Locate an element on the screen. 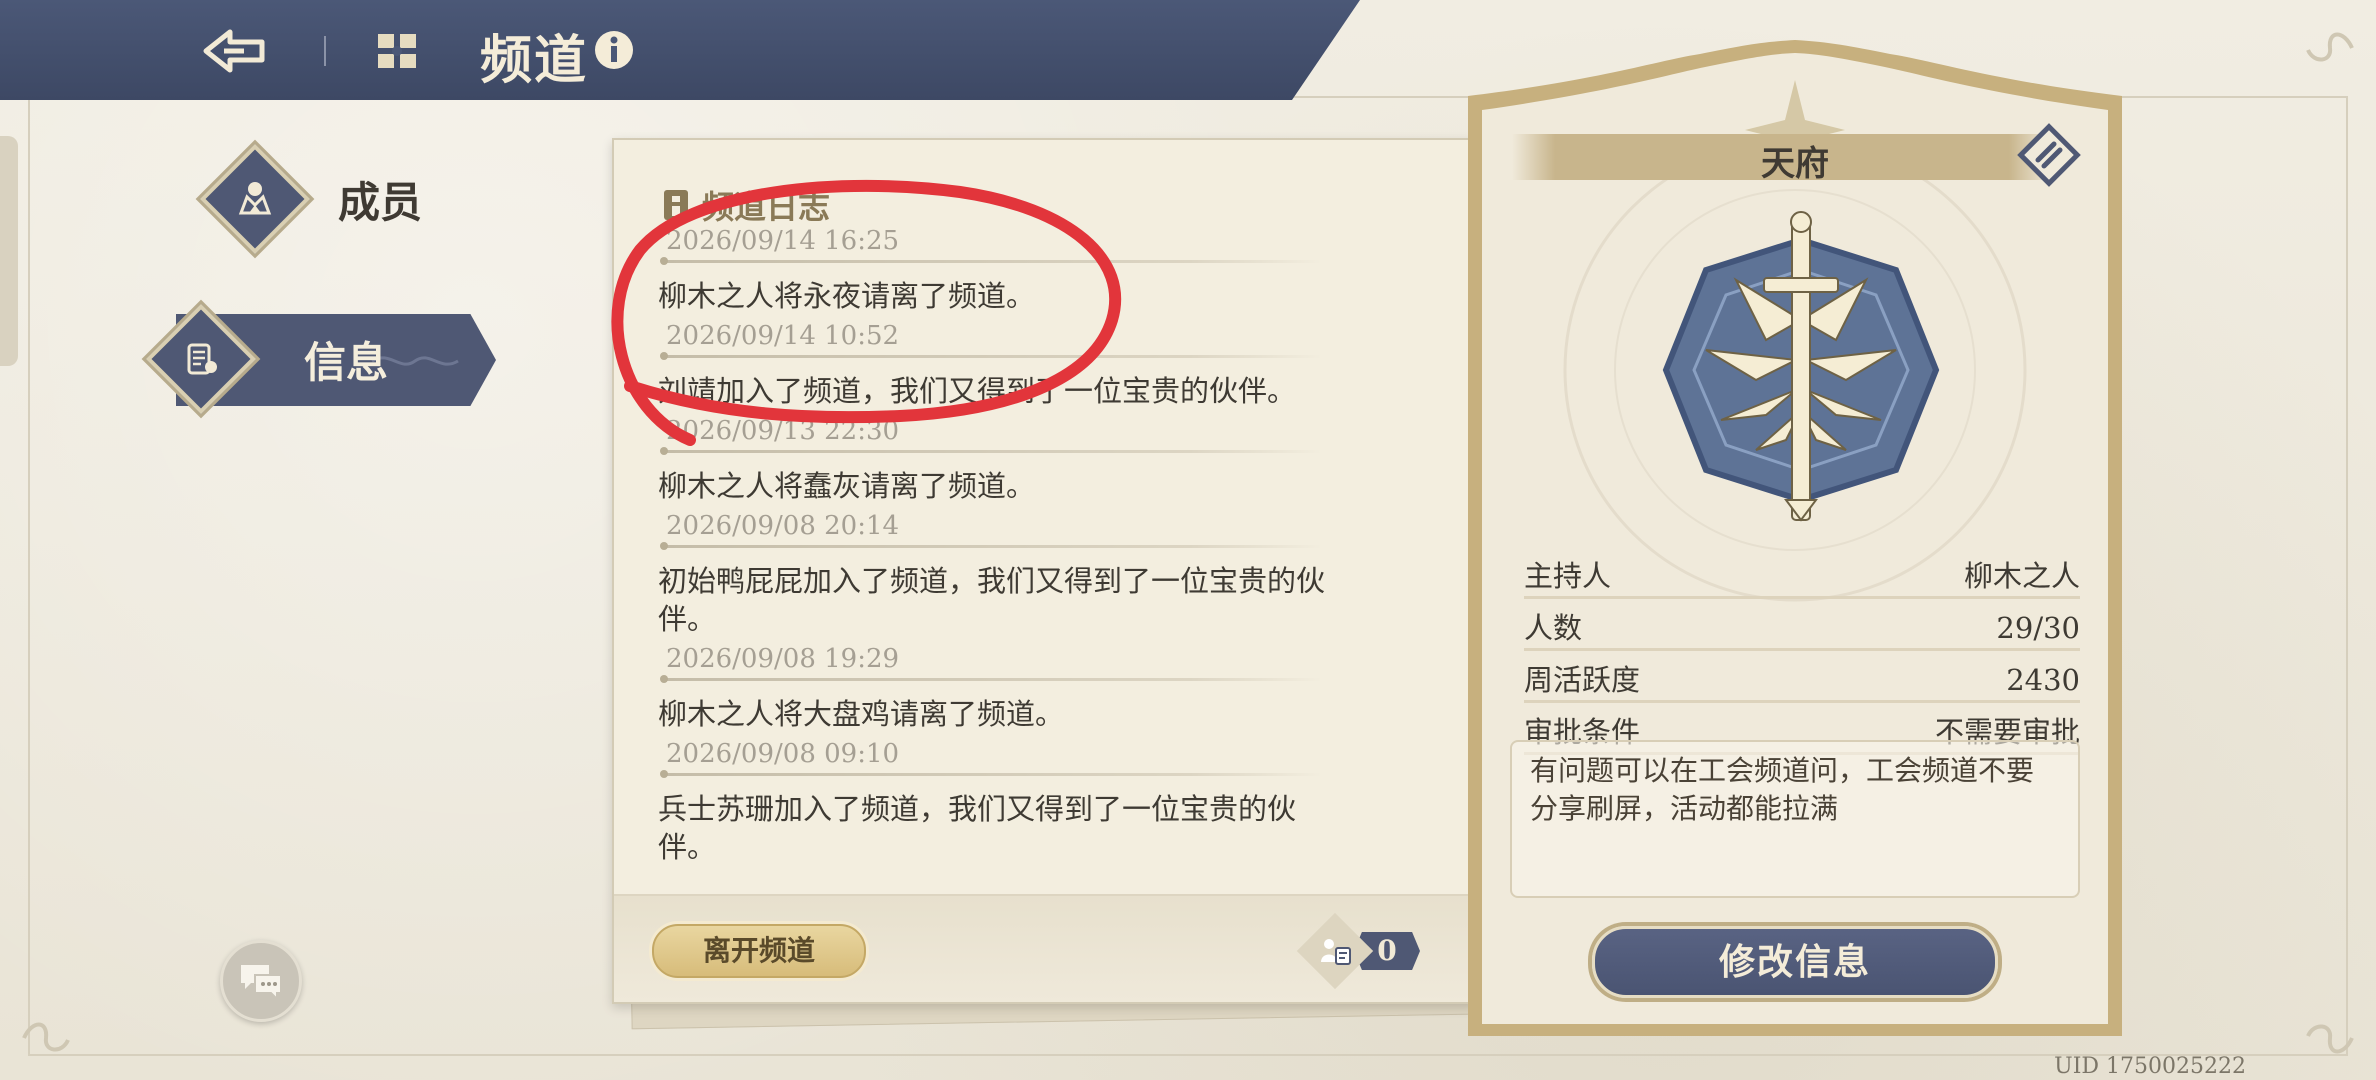  log-header: 频道日志 is located at coordinates (746, 205).